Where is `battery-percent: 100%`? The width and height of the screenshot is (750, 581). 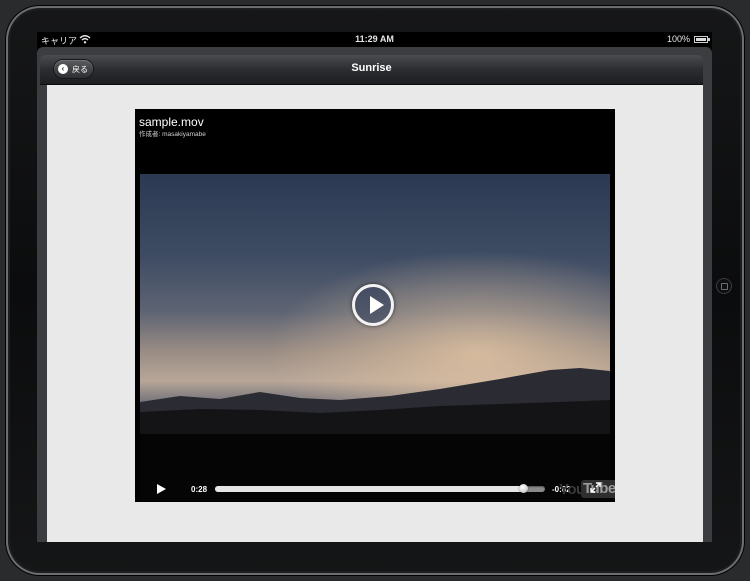 battery-percent: 100% is located at coordinates (678, 39).